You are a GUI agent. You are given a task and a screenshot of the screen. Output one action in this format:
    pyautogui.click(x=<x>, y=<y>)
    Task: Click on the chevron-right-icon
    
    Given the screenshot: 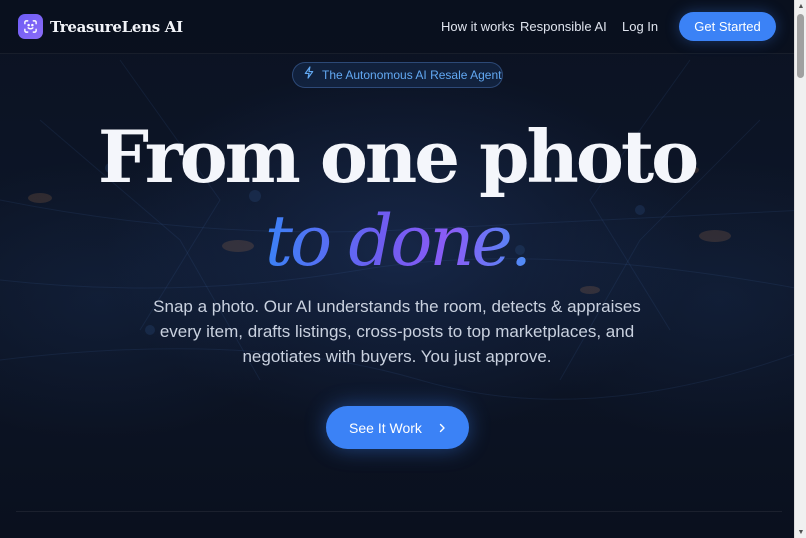 What is the action you would take?
    pyautogui.click(x=442, y=428)
    